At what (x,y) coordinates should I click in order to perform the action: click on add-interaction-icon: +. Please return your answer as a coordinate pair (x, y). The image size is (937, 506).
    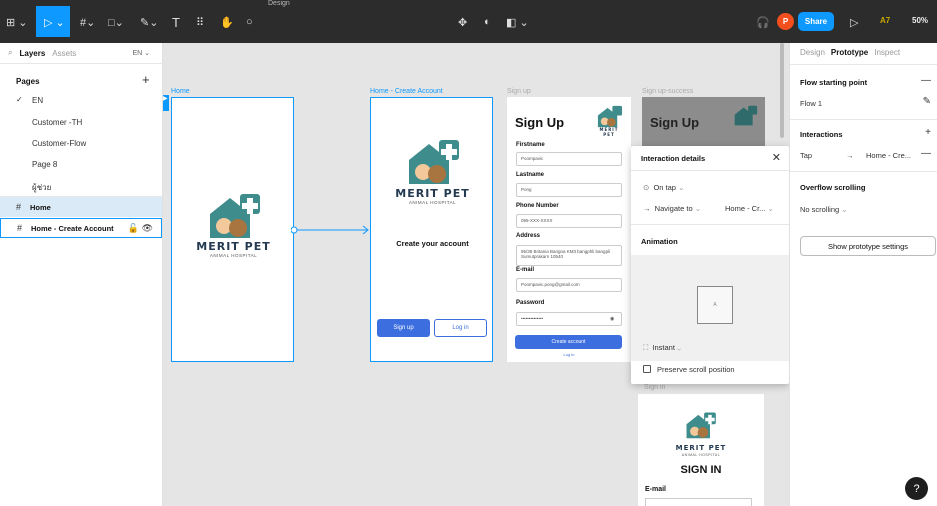
    Looking at the image, I should click on (928, 132).